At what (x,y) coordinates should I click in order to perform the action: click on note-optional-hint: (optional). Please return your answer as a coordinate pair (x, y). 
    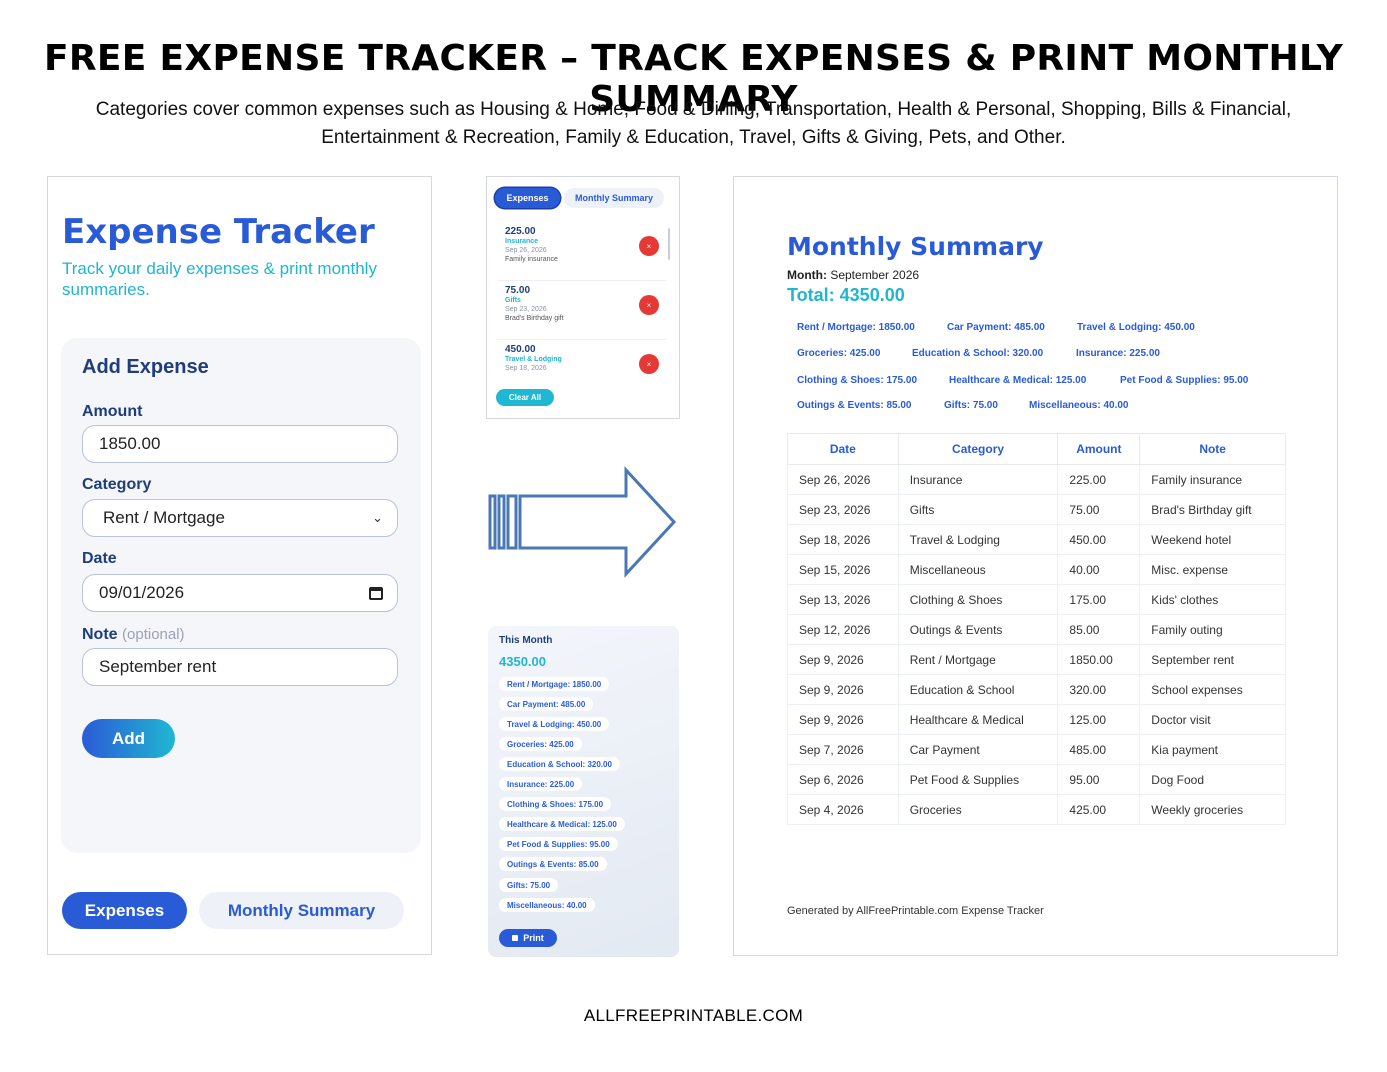
    Looking at the image, I should click on (153, 634).